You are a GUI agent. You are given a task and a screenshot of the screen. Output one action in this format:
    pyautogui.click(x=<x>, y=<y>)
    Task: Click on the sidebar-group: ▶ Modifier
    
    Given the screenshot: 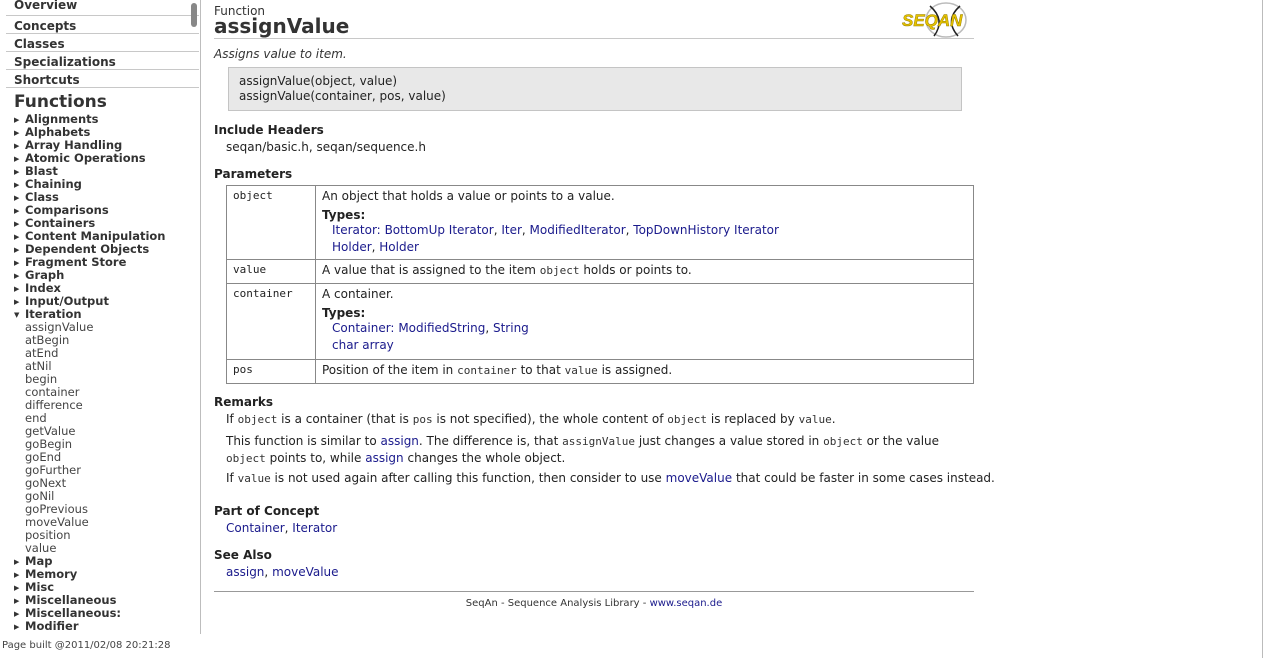 What is the action you would take?
    pyautogui.click(x=100, y=626)
    